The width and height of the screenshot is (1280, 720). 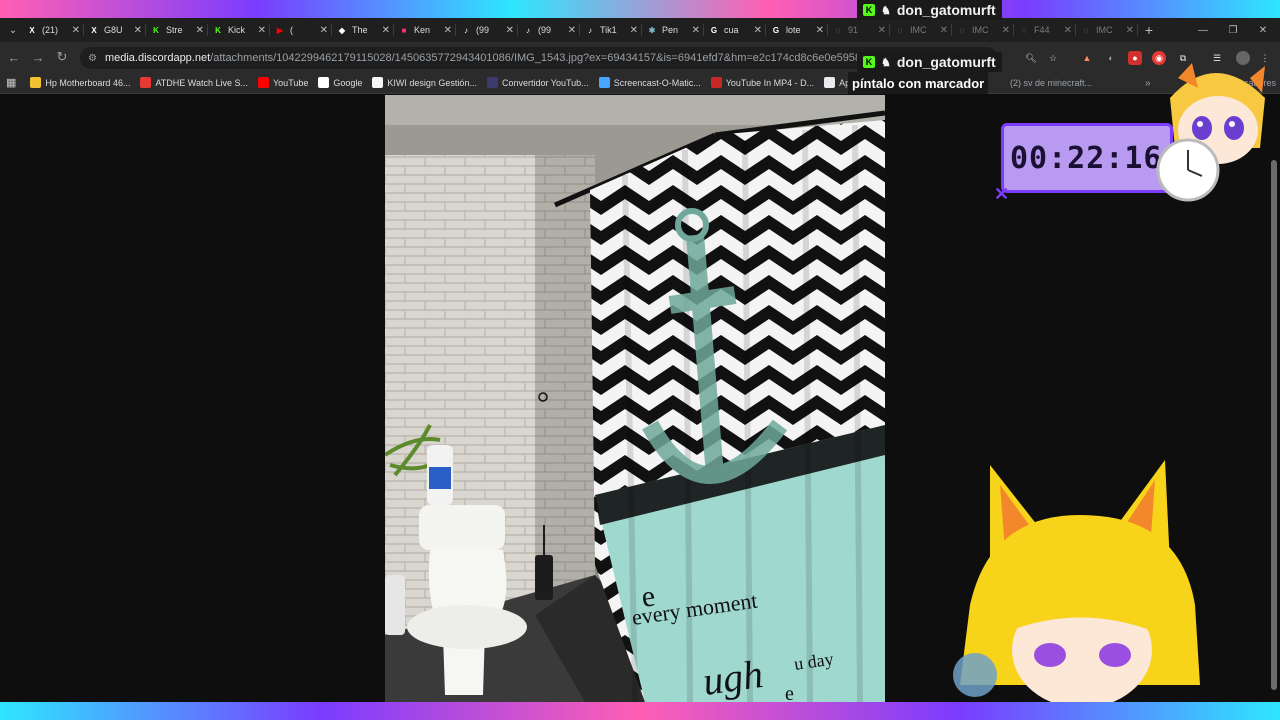 What do you see at coordinates (32, 30) in the screenshot?
I see `x-icon: X` at bounding box center [32, 30].